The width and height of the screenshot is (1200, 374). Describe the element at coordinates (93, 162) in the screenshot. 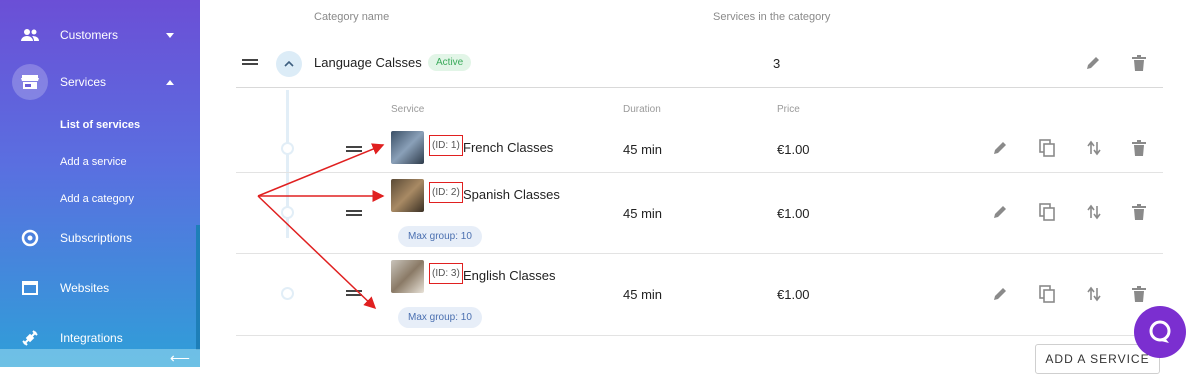

I see `sidebar-subitem-add-service: Add a service` at that location.